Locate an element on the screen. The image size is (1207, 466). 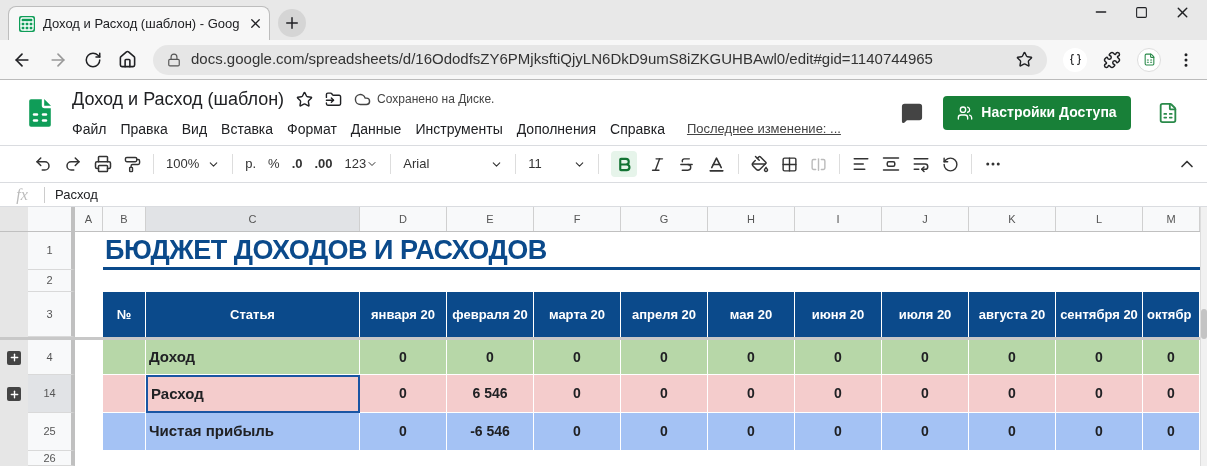
share-button: Настройки Доступа is located at coordinates (1037, 112).